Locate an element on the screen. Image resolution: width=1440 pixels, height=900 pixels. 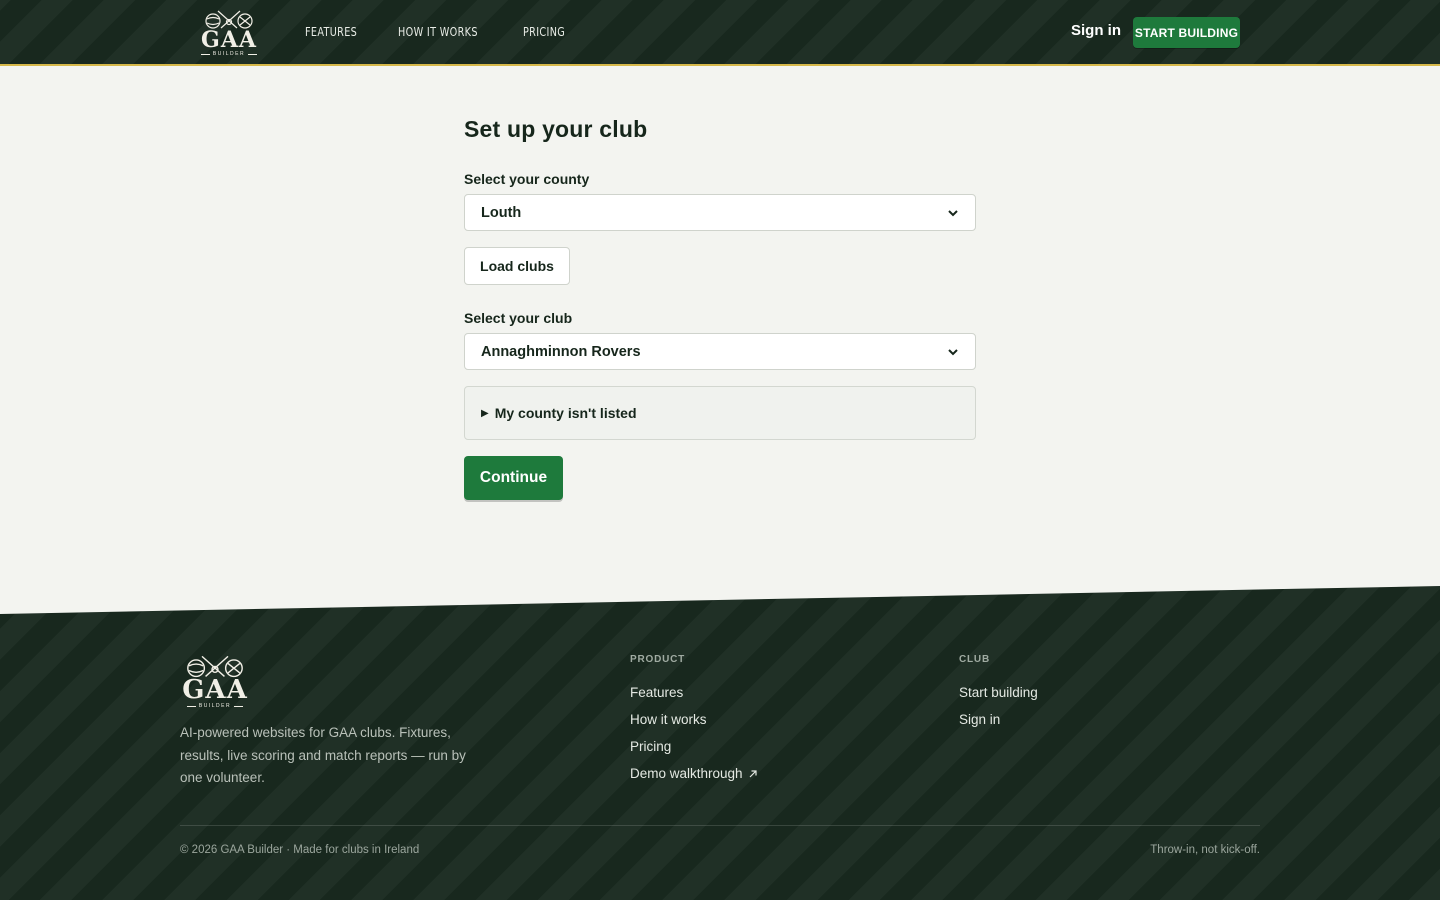
product-heading: PRODUCT is located at coordinates (658, 659).